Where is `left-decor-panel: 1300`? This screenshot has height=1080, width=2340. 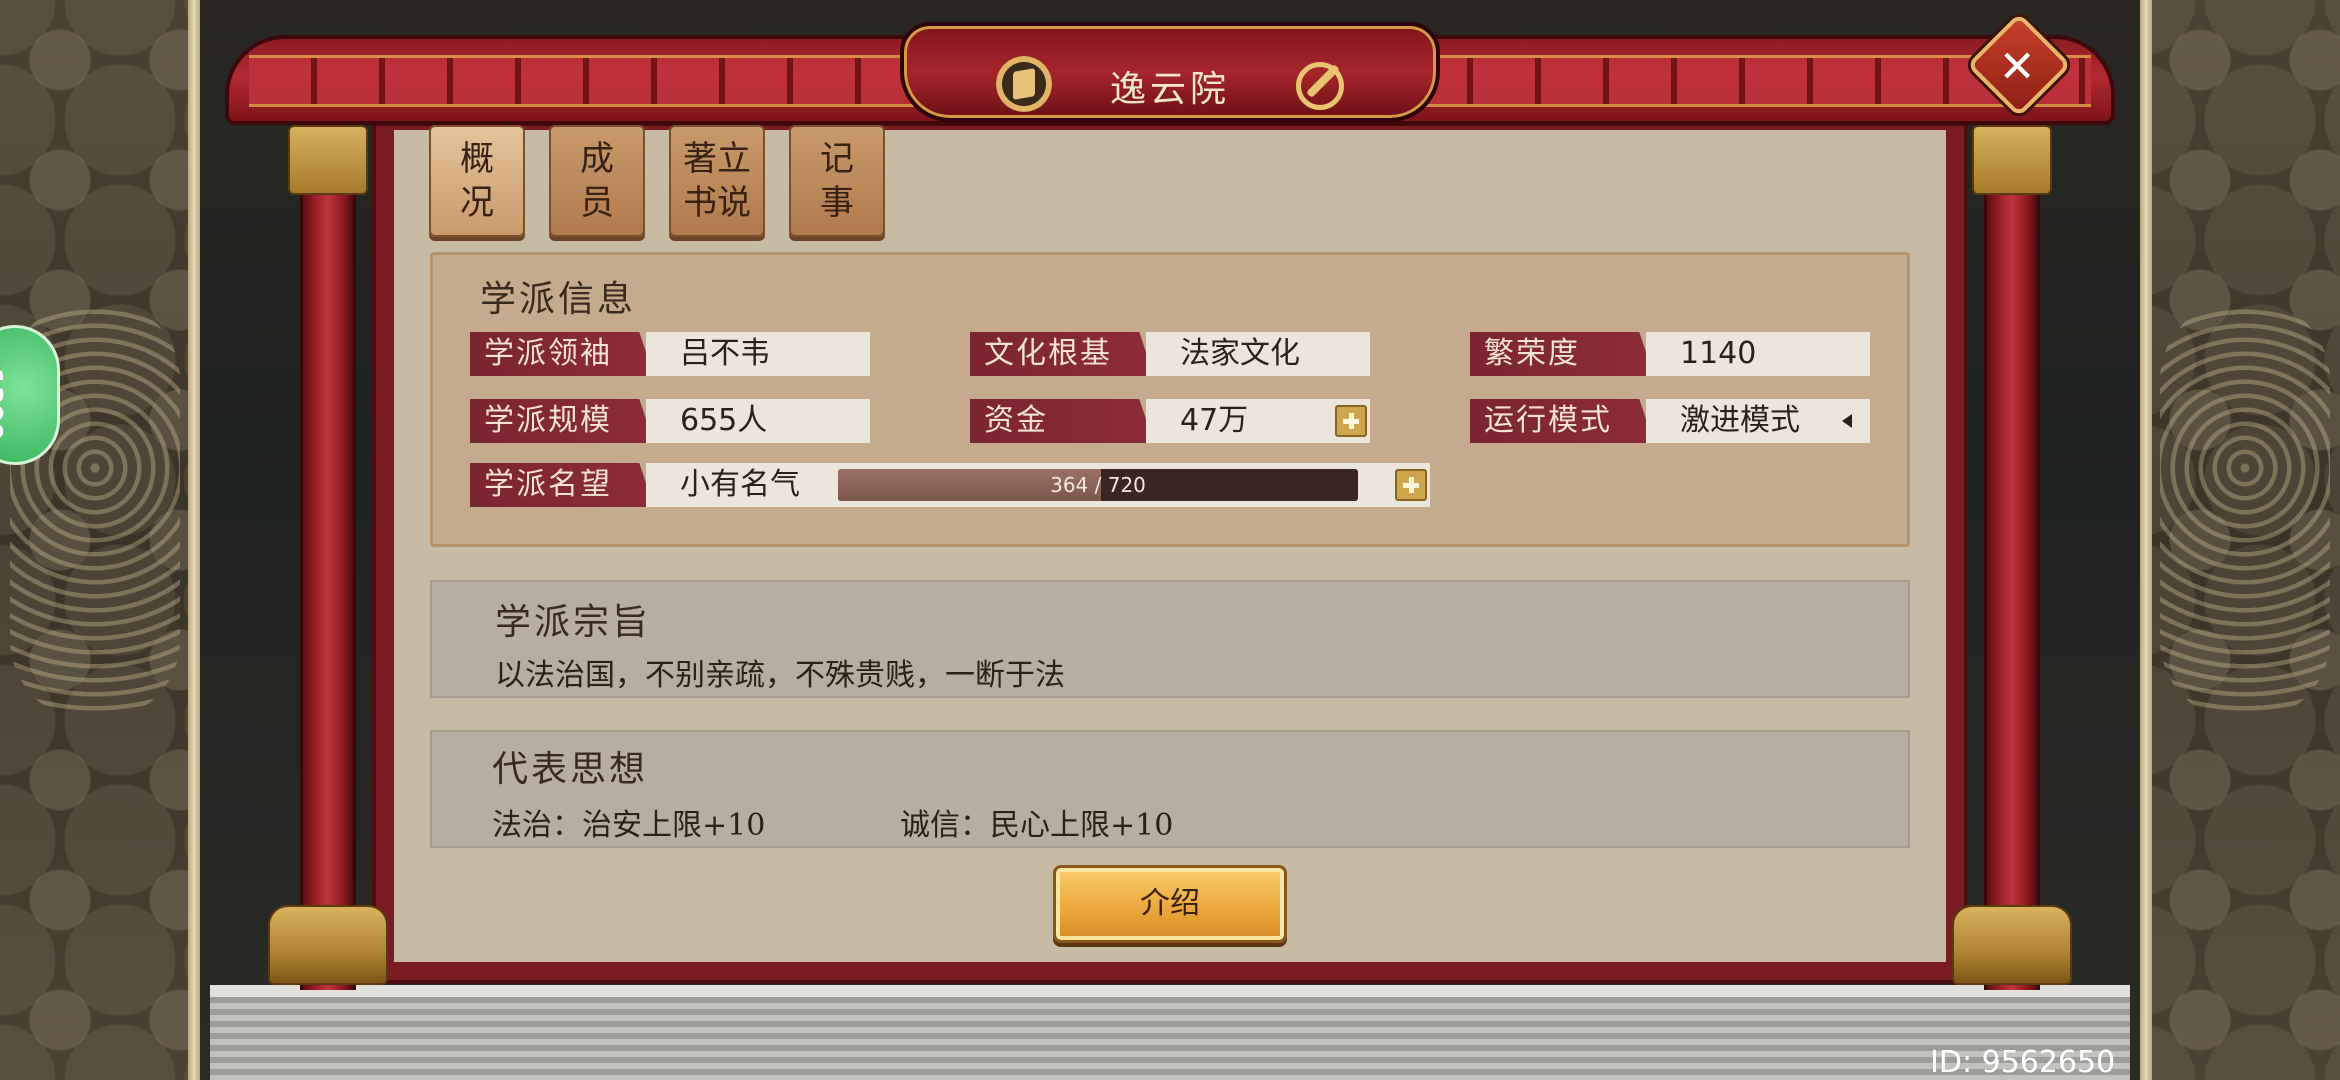
left-decor-panel: 1300 is located at coordinates (100, 540).